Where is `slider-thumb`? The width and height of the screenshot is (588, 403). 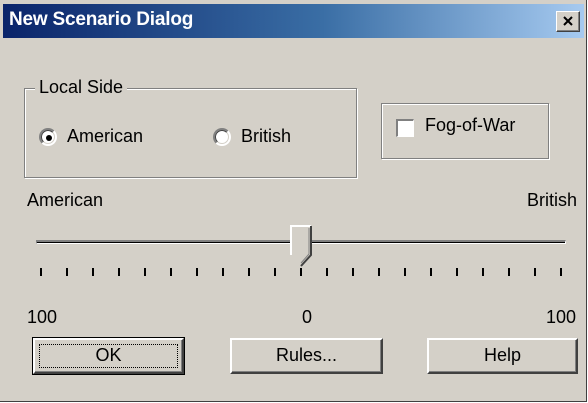
slider-thumb is located at coordinates (301, 246).